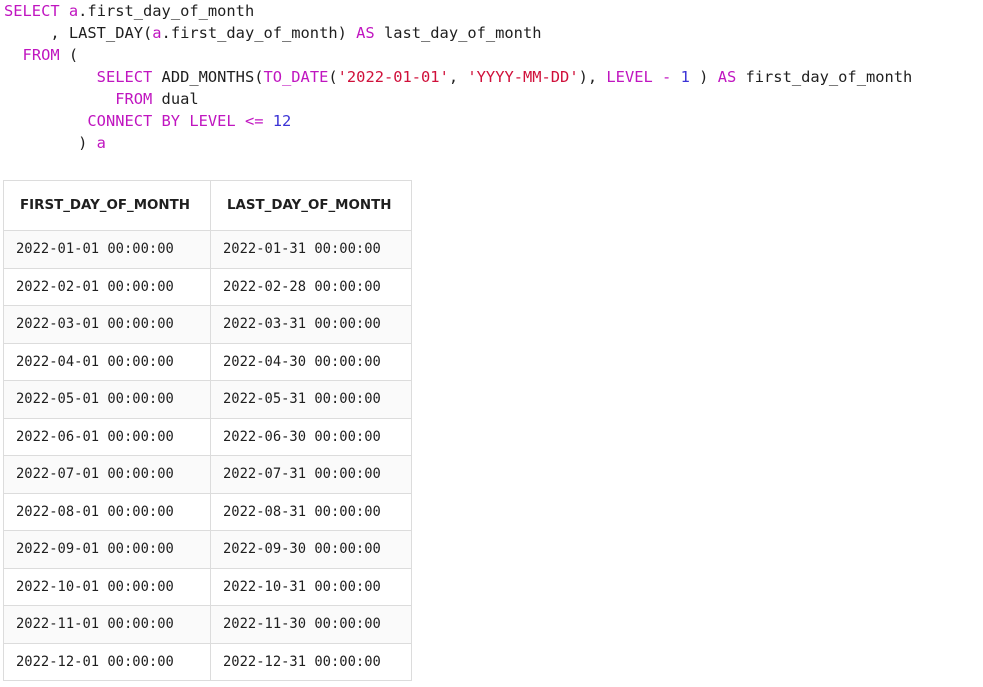  I want to click on column-header-last-day: LAST_DAY_OF_MONTH, so click(311, 205).